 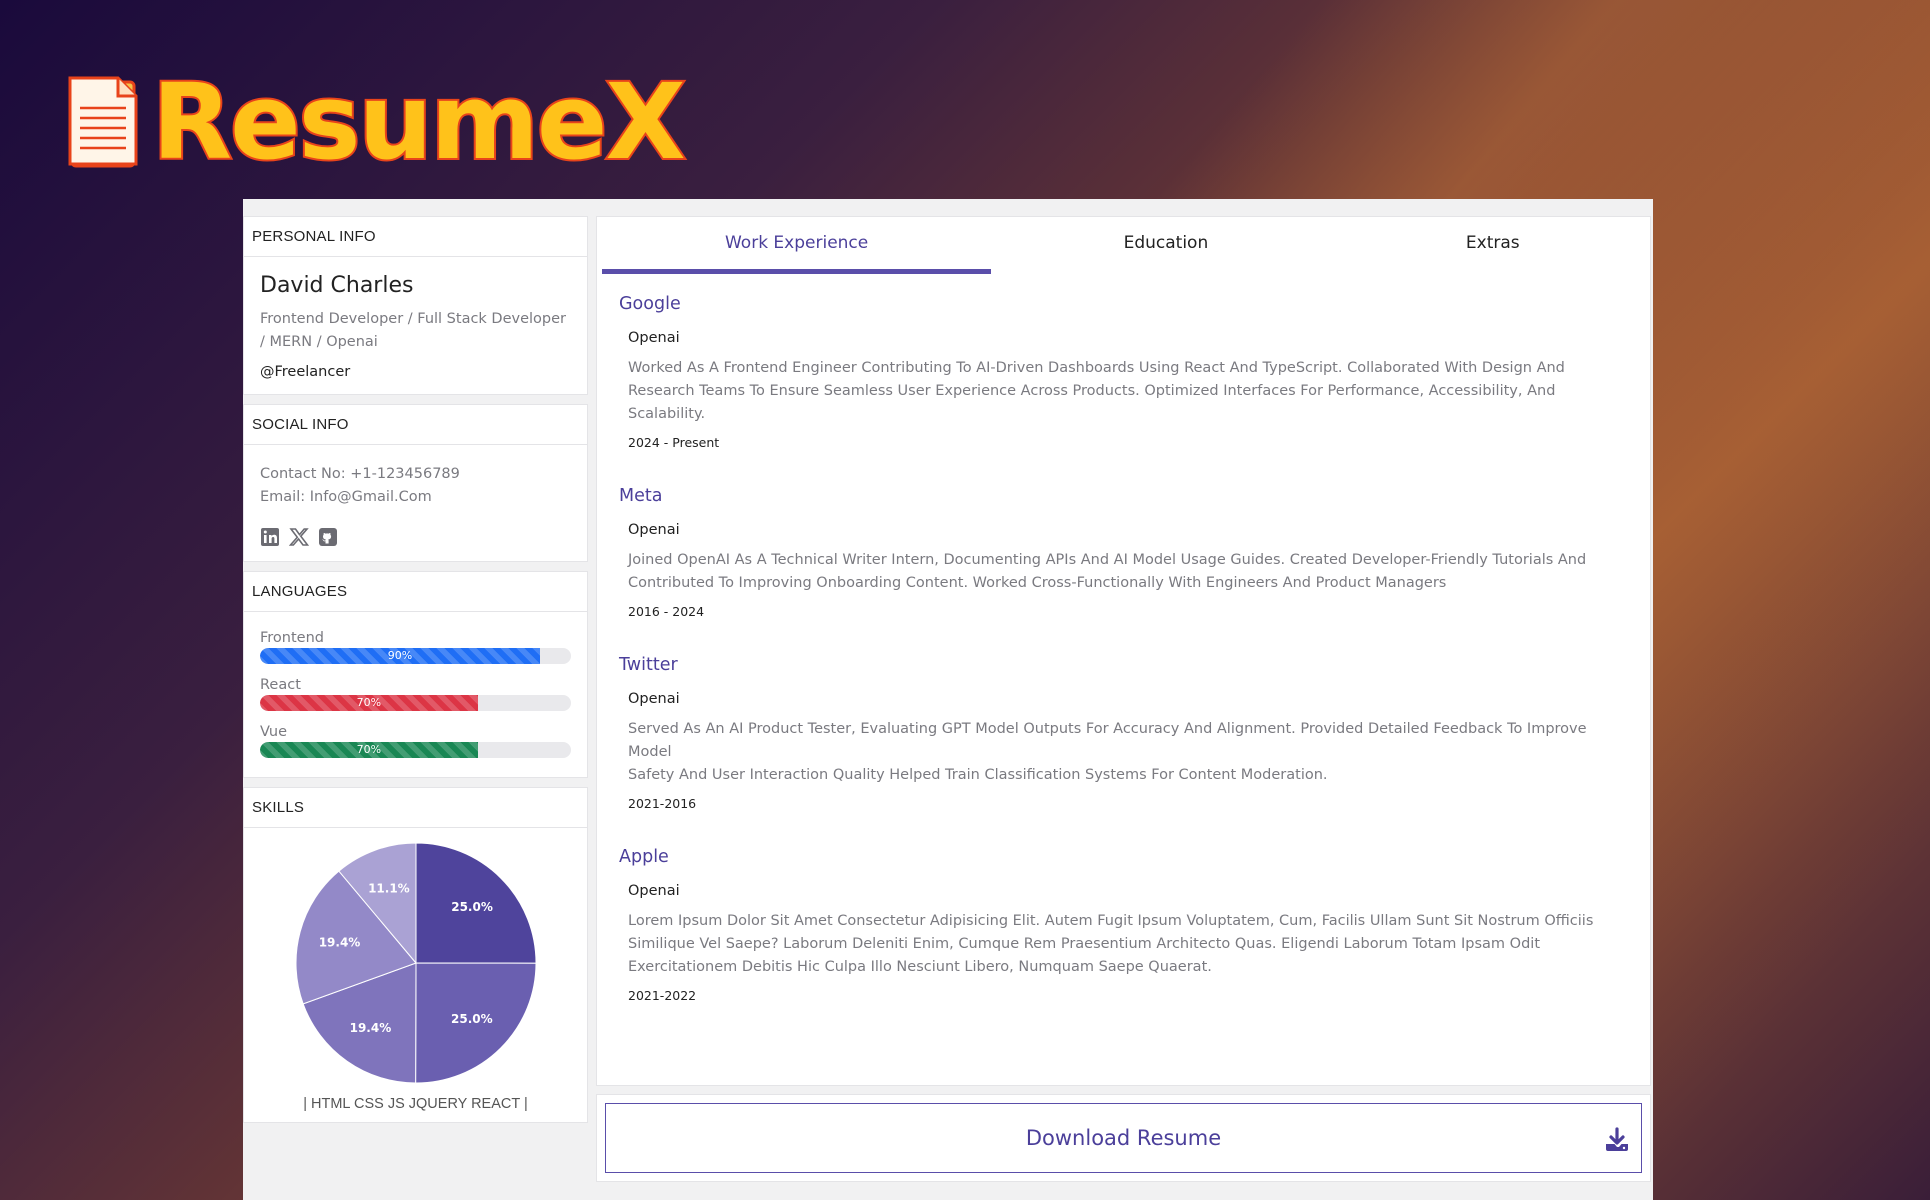 What do you see at coordinates (666, 611) in the screenshot?
I see `job-dates: 2016 - 2024` at bounding box center [666, 611].